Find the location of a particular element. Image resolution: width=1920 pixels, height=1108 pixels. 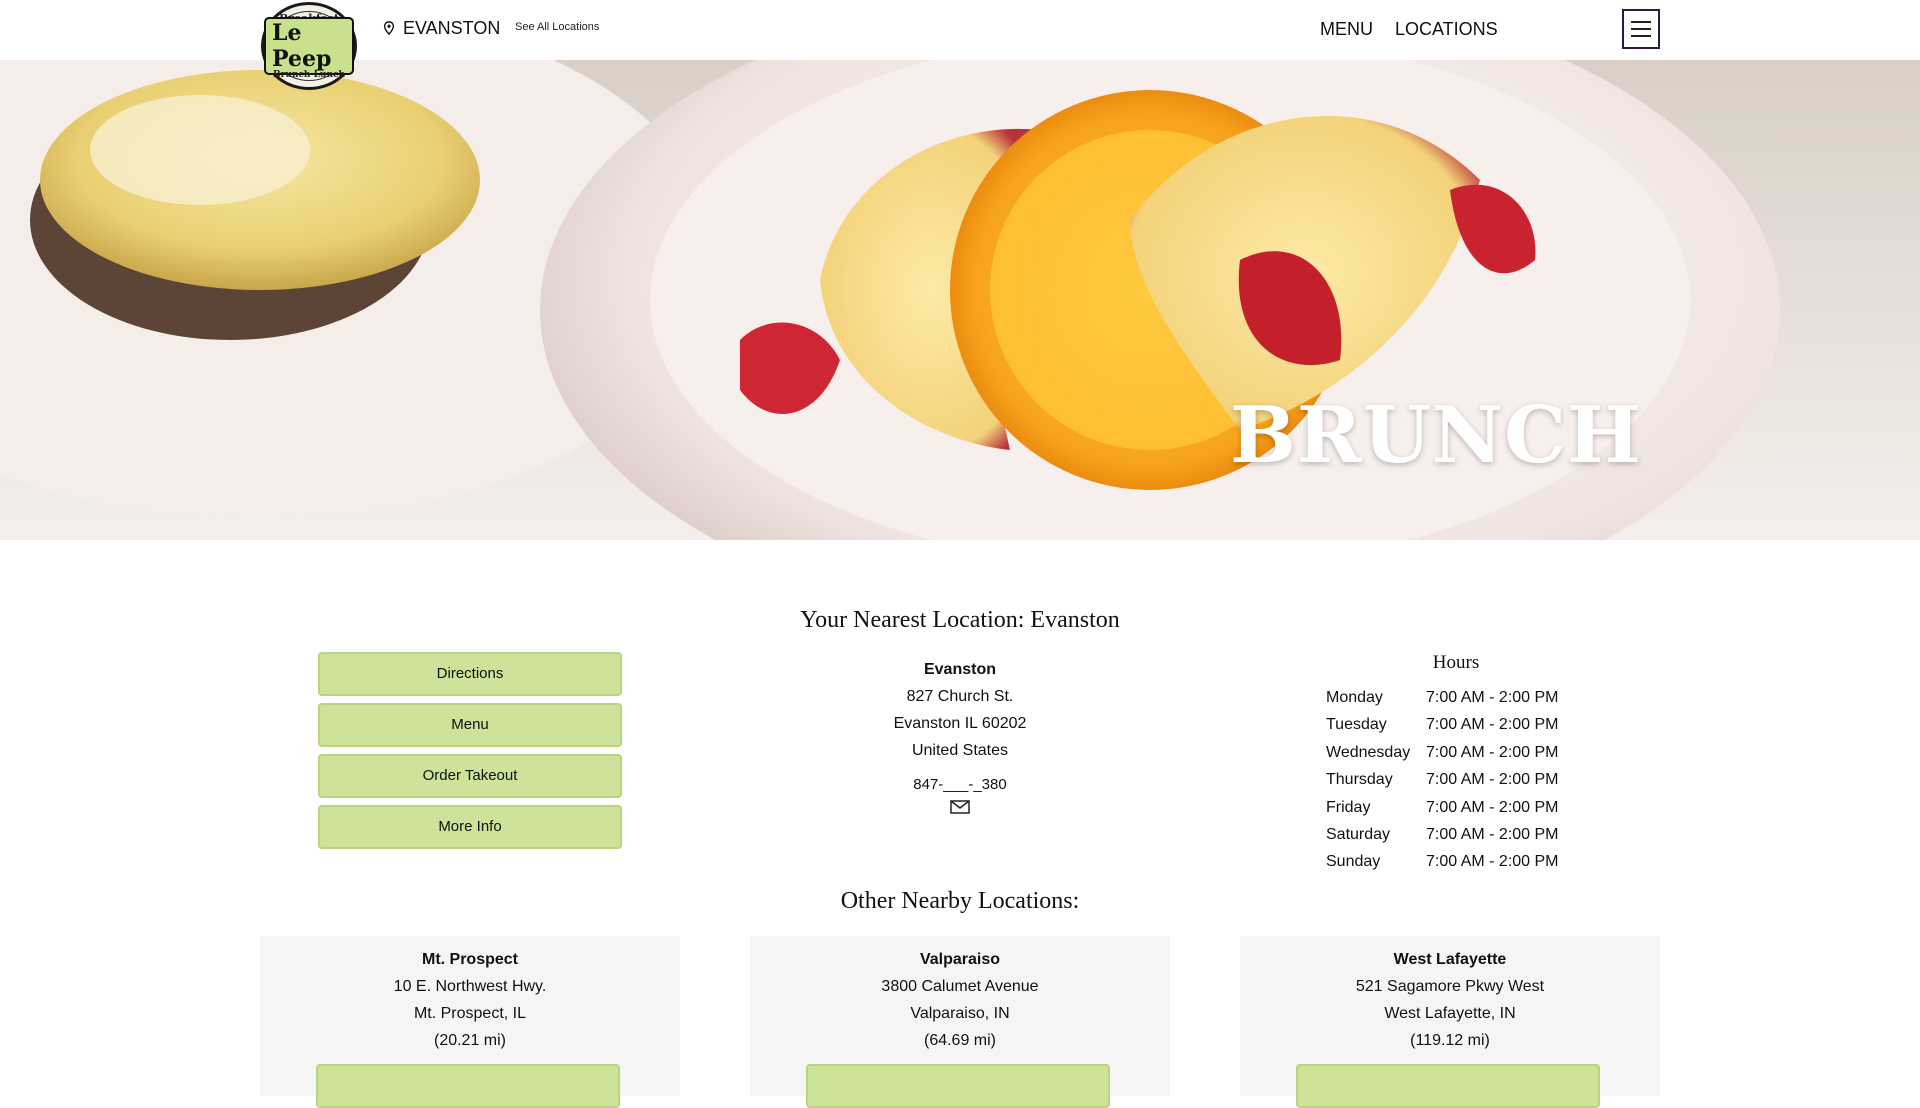

card-city: Mt. Prospect, IL is located at coordinates (470, 1013).